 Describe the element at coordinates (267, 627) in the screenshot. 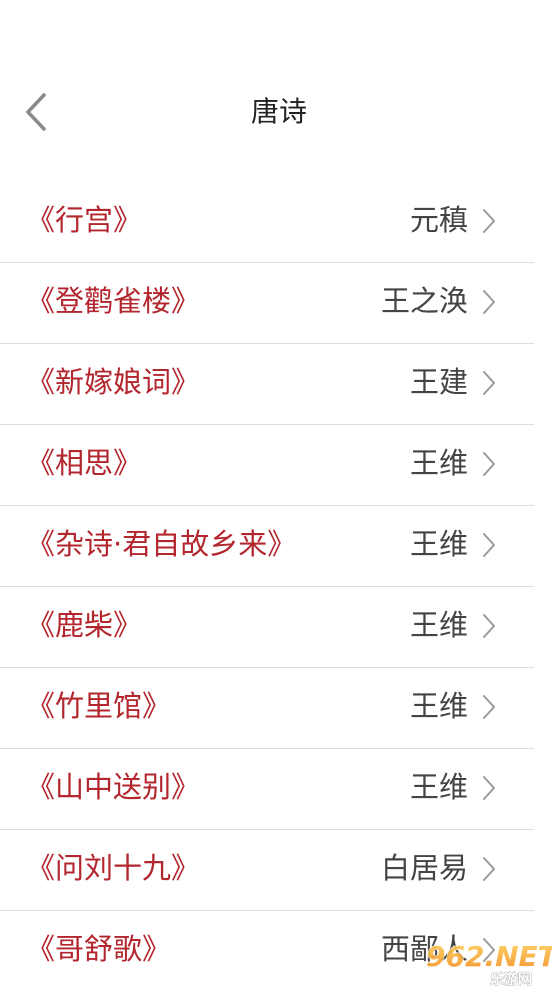

I see `poem-row: 《鹿柴》 王维` at that location.